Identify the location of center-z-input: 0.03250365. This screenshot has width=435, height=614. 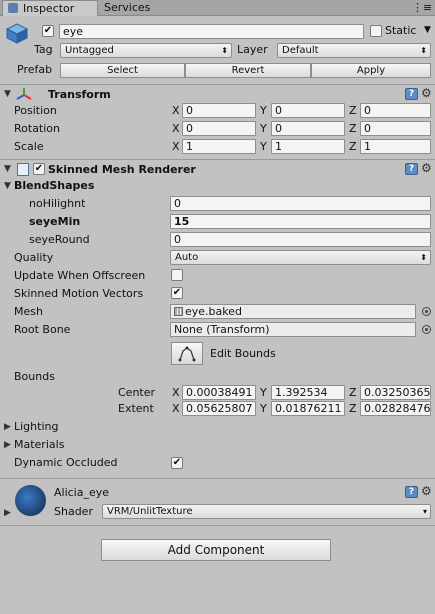
(395, 392).